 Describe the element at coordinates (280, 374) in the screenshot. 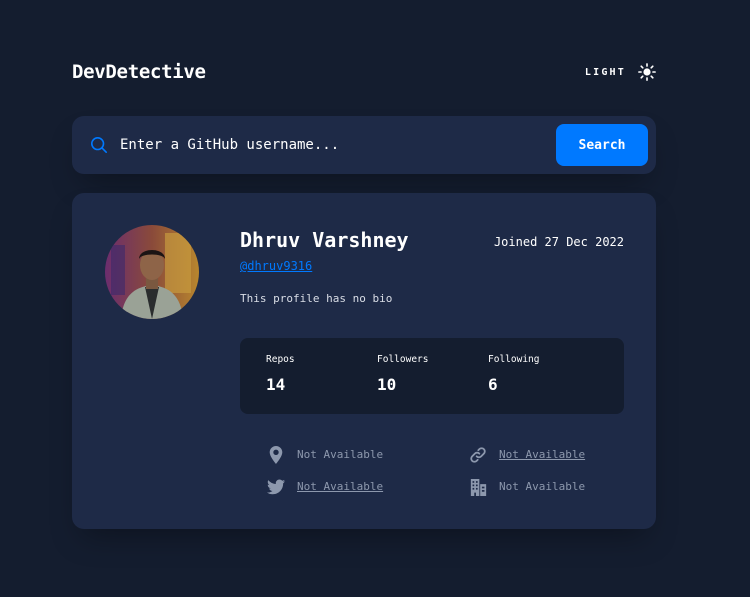

I see `stat-repos: Repos 14` at that location.